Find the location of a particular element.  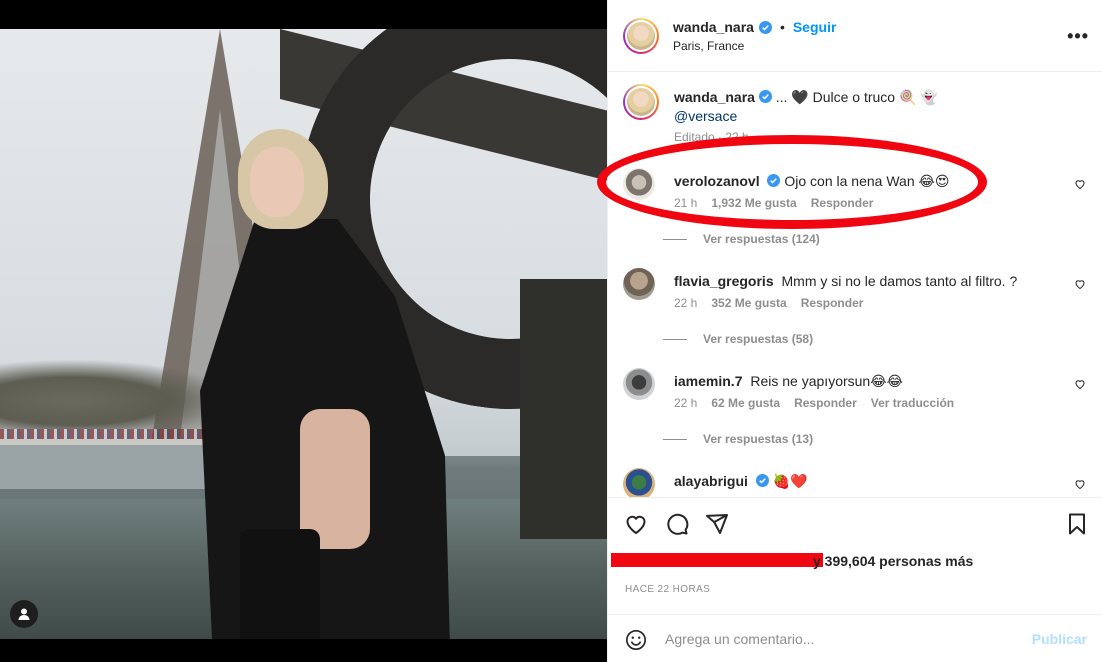

comment-username: verolozanovl is located at coordinates (717, 181).